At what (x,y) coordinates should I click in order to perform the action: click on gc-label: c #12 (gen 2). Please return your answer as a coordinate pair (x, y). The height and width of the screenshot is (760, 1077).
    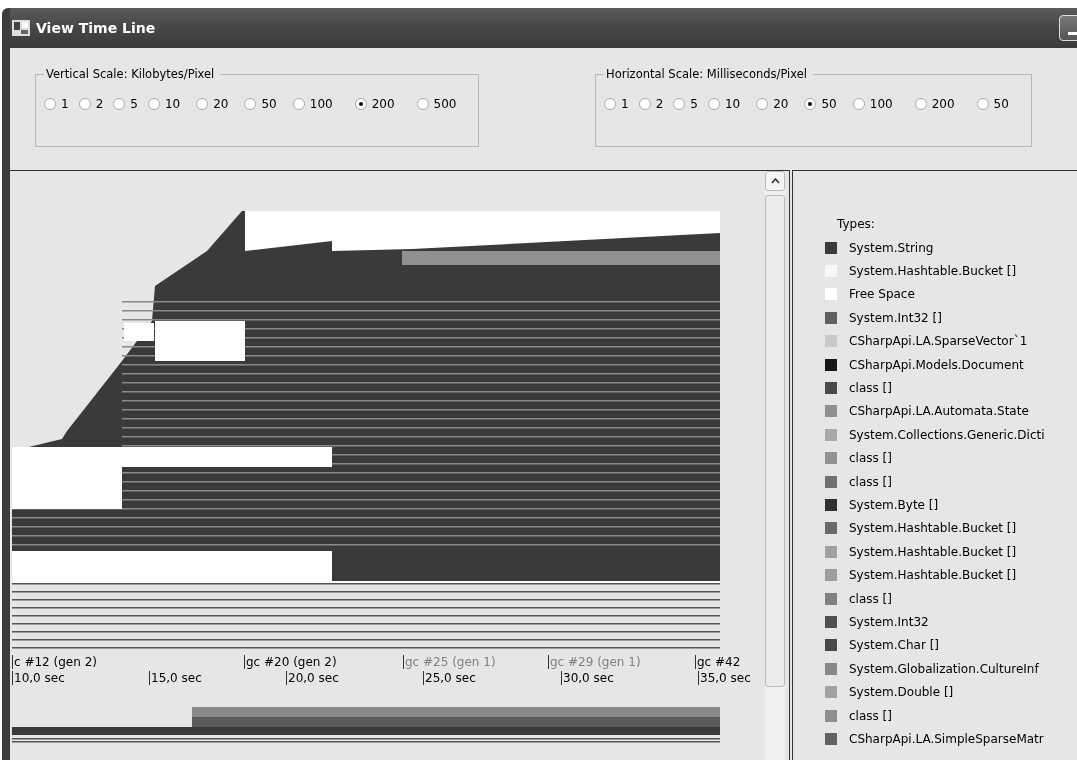
    Looking at the image, I should click on (54, 662).